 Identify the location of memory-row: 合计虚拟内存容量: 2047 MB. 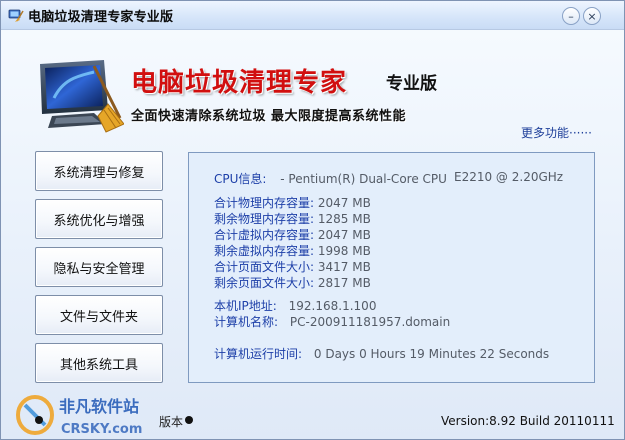
(292, 234).